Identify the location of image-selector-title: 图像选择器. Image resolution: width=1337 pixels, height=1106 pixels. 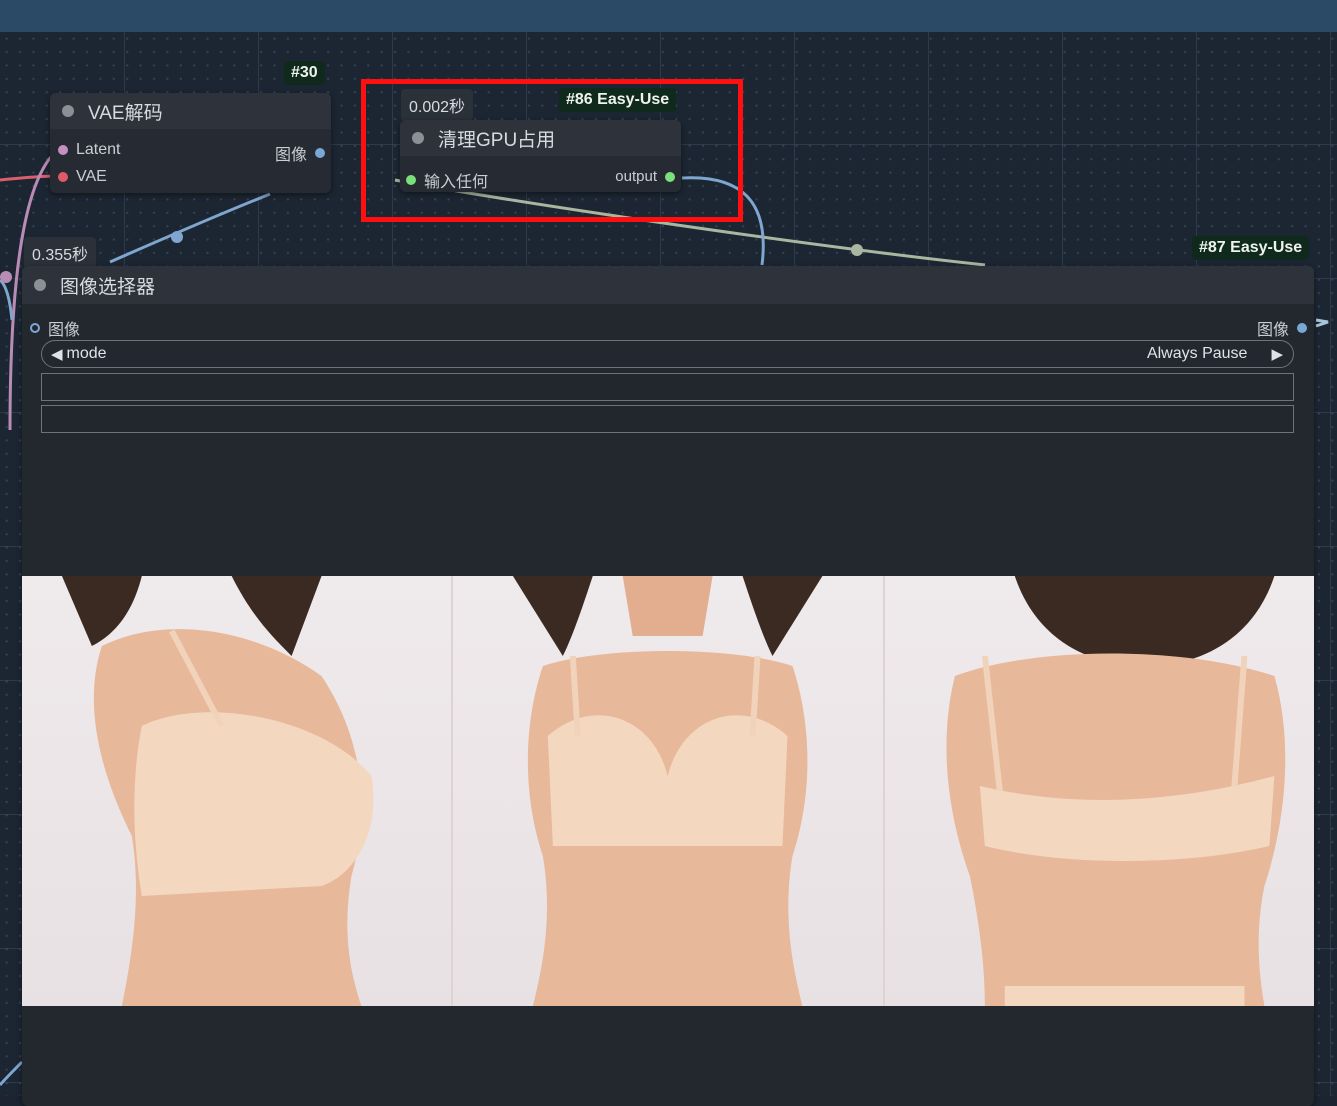
(108, 287).